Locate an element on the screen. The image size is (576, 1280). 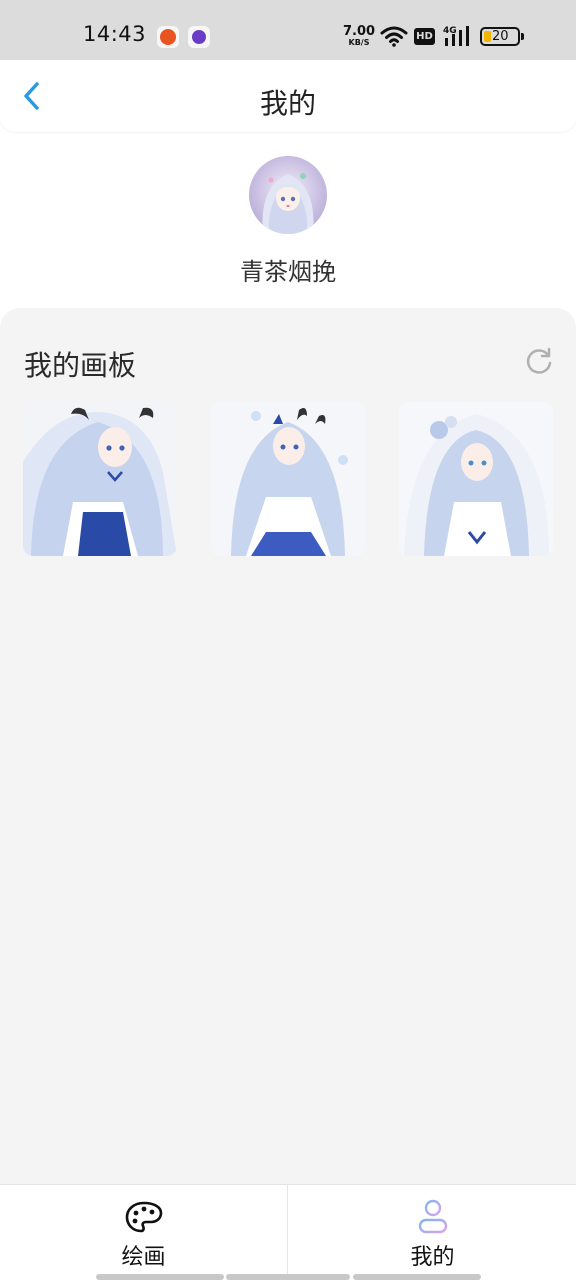
hd-icon: HD is located at coordinates (424, 36).